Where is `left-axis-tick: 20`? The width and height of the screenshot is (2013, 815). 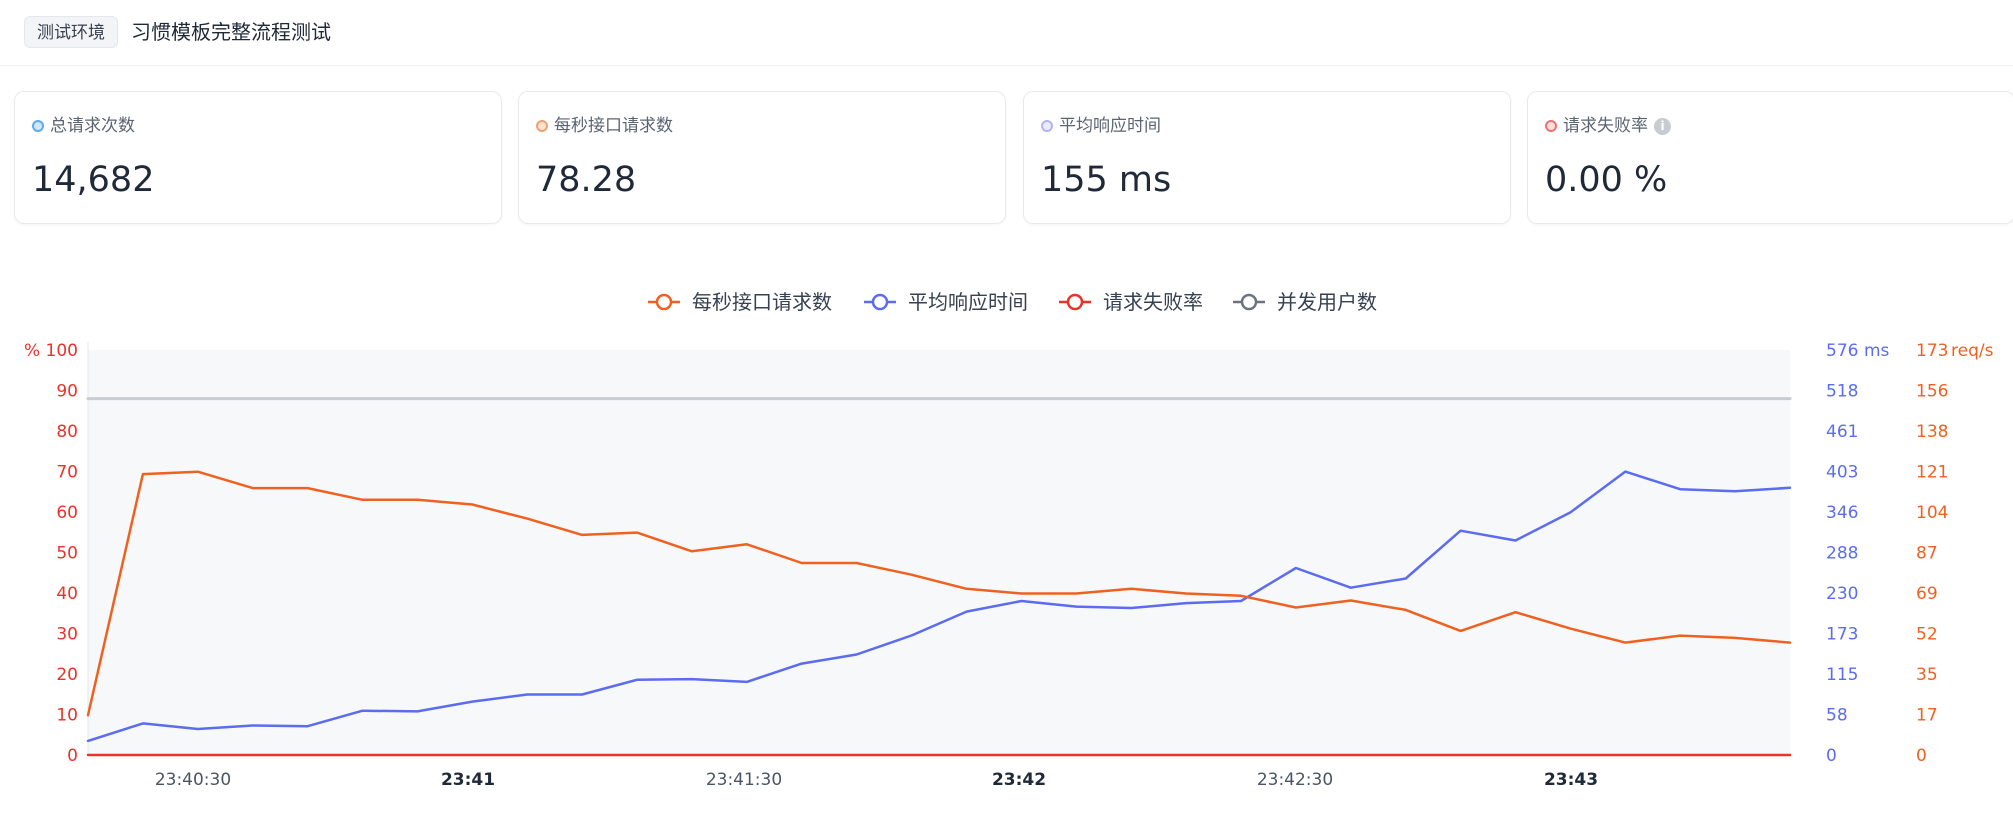 left-axis-tick: 20 is located at coordinates (67, 675).